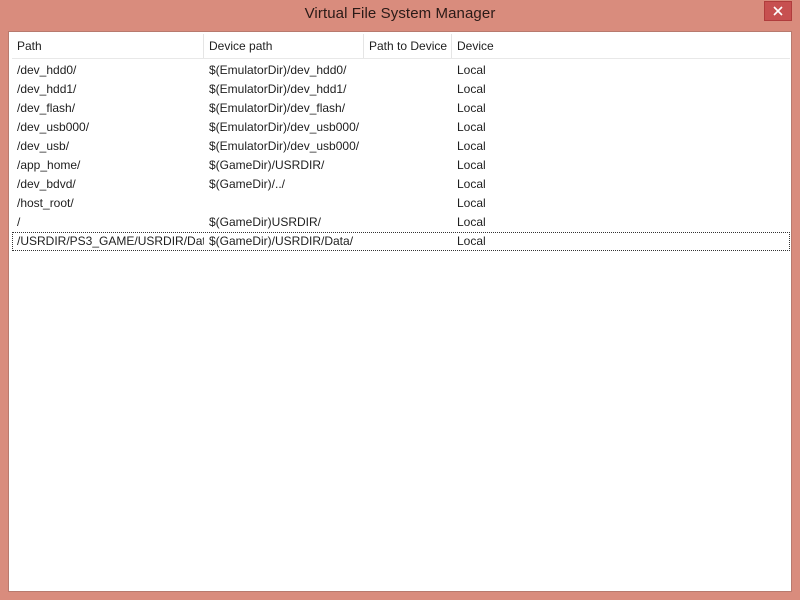  Describe the element at coordinates (110, 241) in the screenshot. I see `cell-path: /USRDIR/PS3_GAME/USRDIR/Data/` at that location.